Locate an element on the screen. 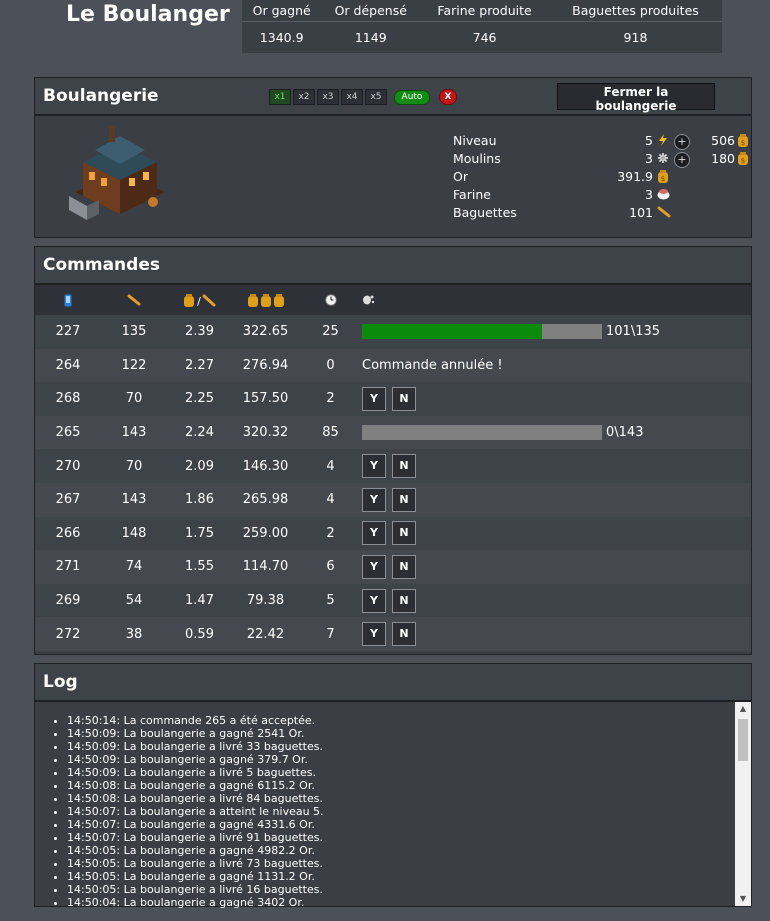  scroll-up-arrow-icon: ▲ is located at coordinates (743, 709).